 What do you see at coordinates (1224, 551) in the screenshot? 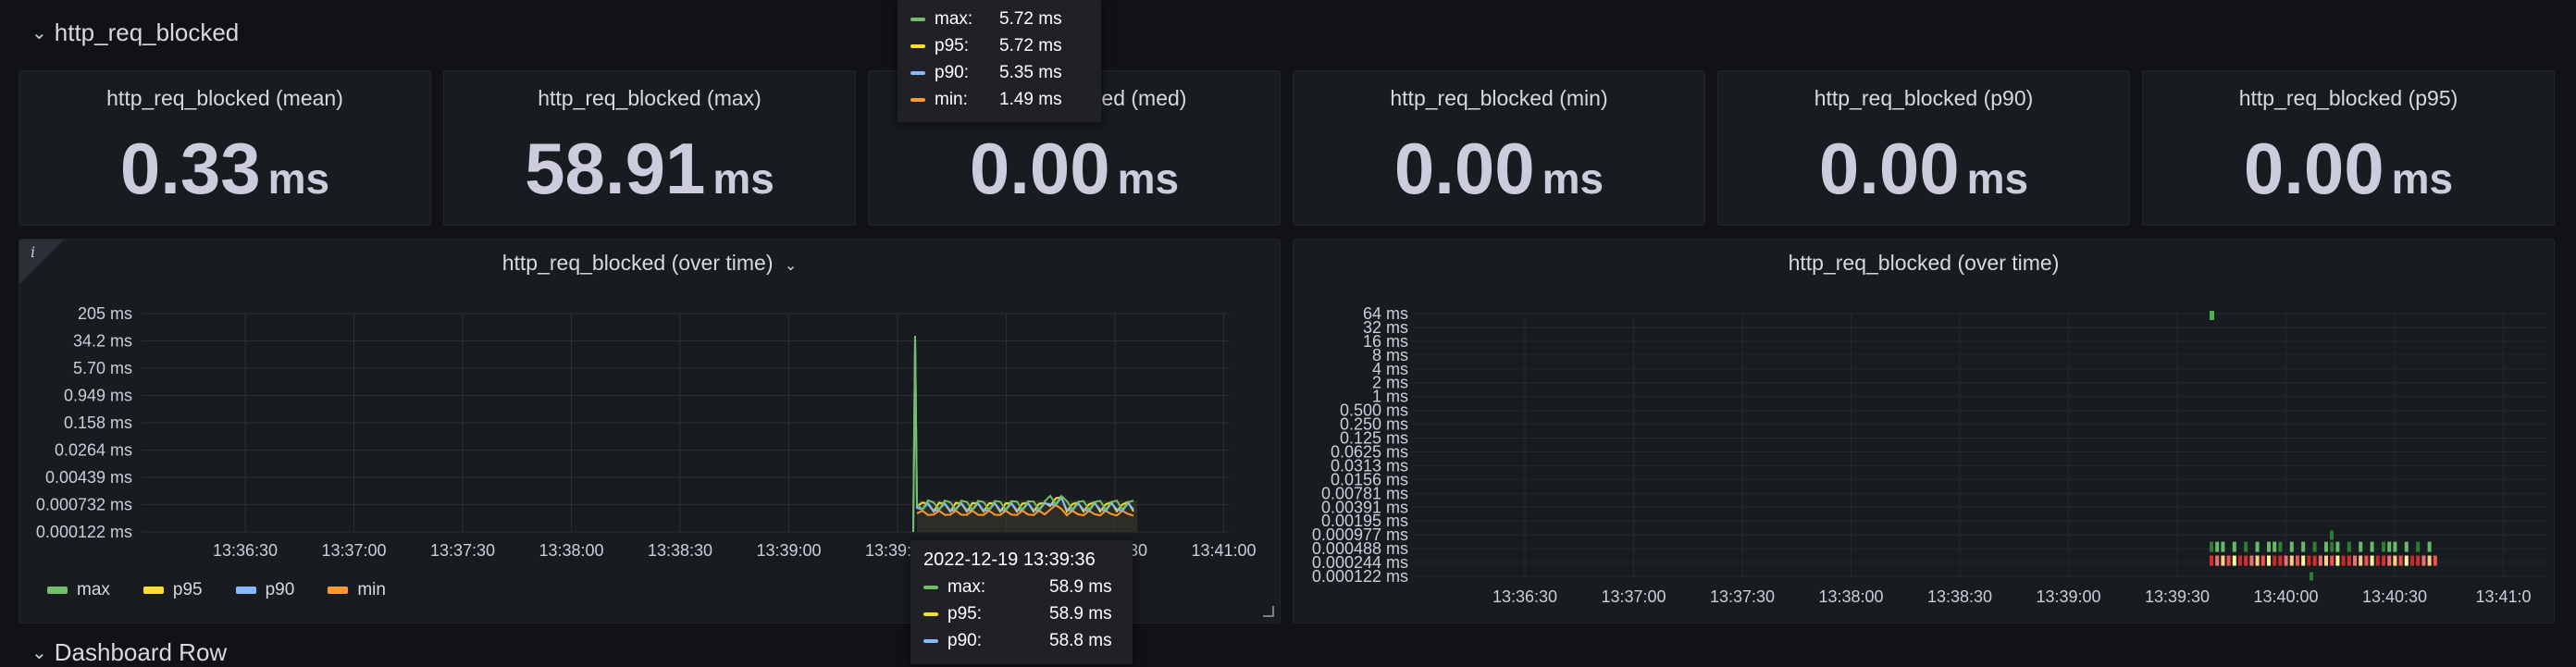
I see `x-tick-label: 13:41:00` at bounding box center [1224, 551].